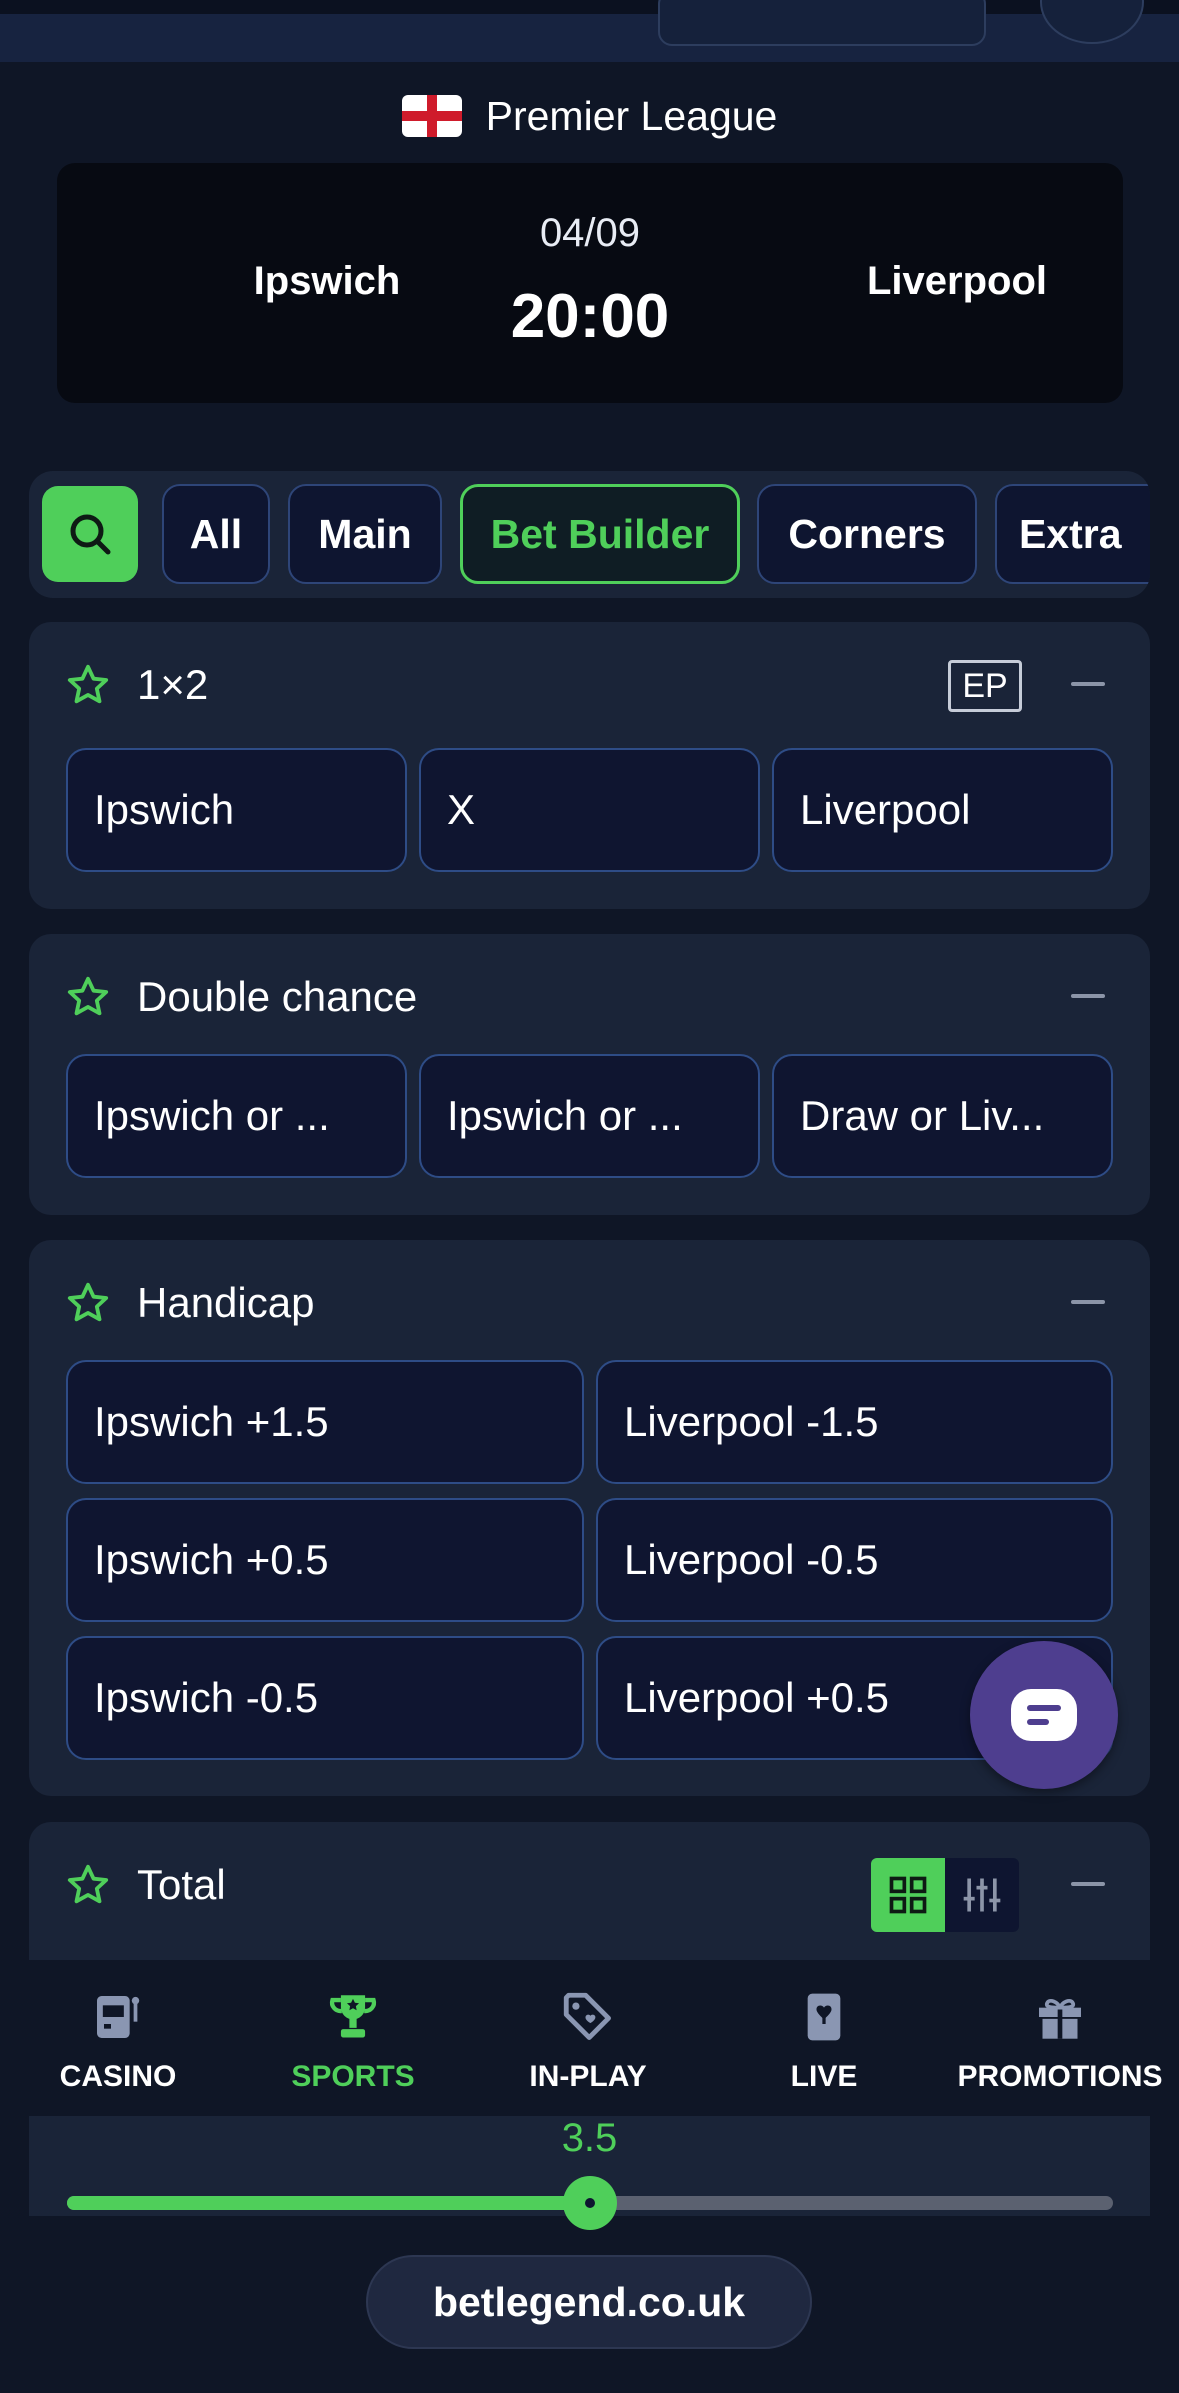  I want to click on market-title: Handicap, so click(226, 1302).